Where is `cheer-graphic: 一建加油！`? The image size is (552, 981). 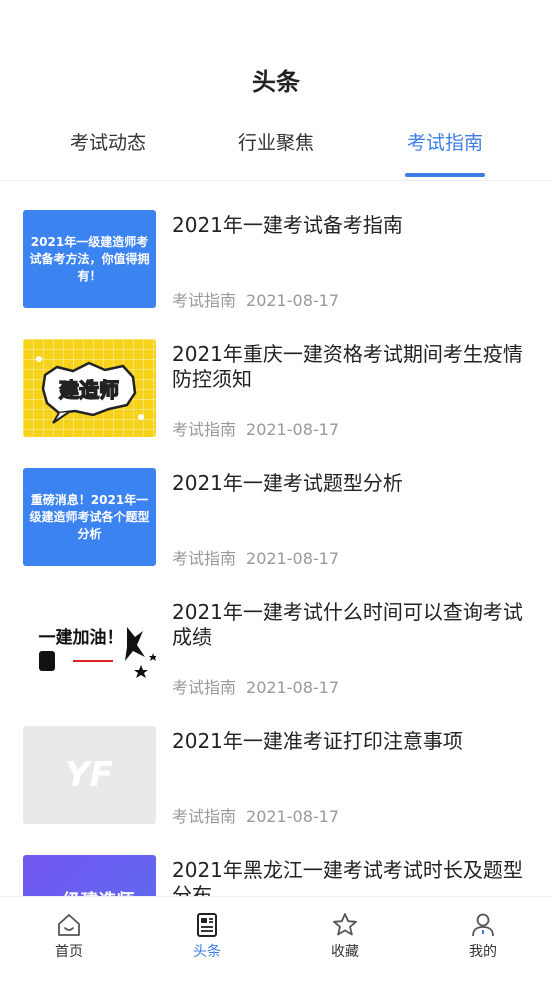
cheer-graphic: 一建加油！ is located at coordinates (97, 652).